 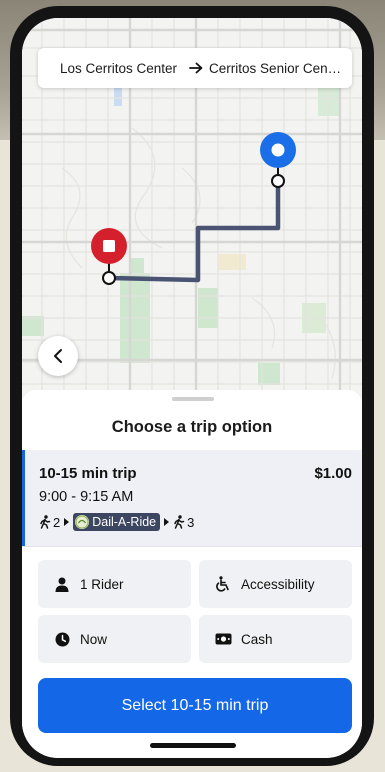 I want to click on back-button, so click(x=58, y=356).